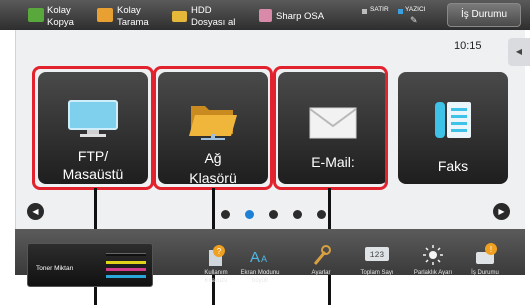 This screenshot has width=530, height=305. Describe the element at coordinates (213, 22) in the screenshot. I see `hdd-label-2: Dosyası al` at that location.